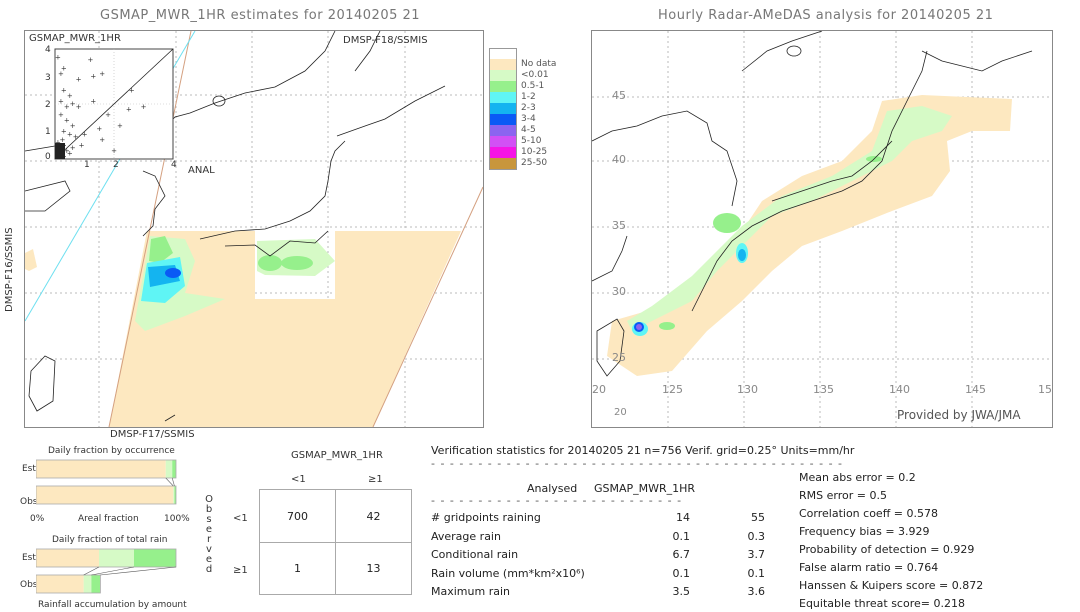 Image resolution: width=1080 pixels, height=612 pixels. What do you see at coordinates (297, 516) in the screenshot?
I see `cell-obs-lt1-est-lt1: 700` at bounding box center [297, 516].